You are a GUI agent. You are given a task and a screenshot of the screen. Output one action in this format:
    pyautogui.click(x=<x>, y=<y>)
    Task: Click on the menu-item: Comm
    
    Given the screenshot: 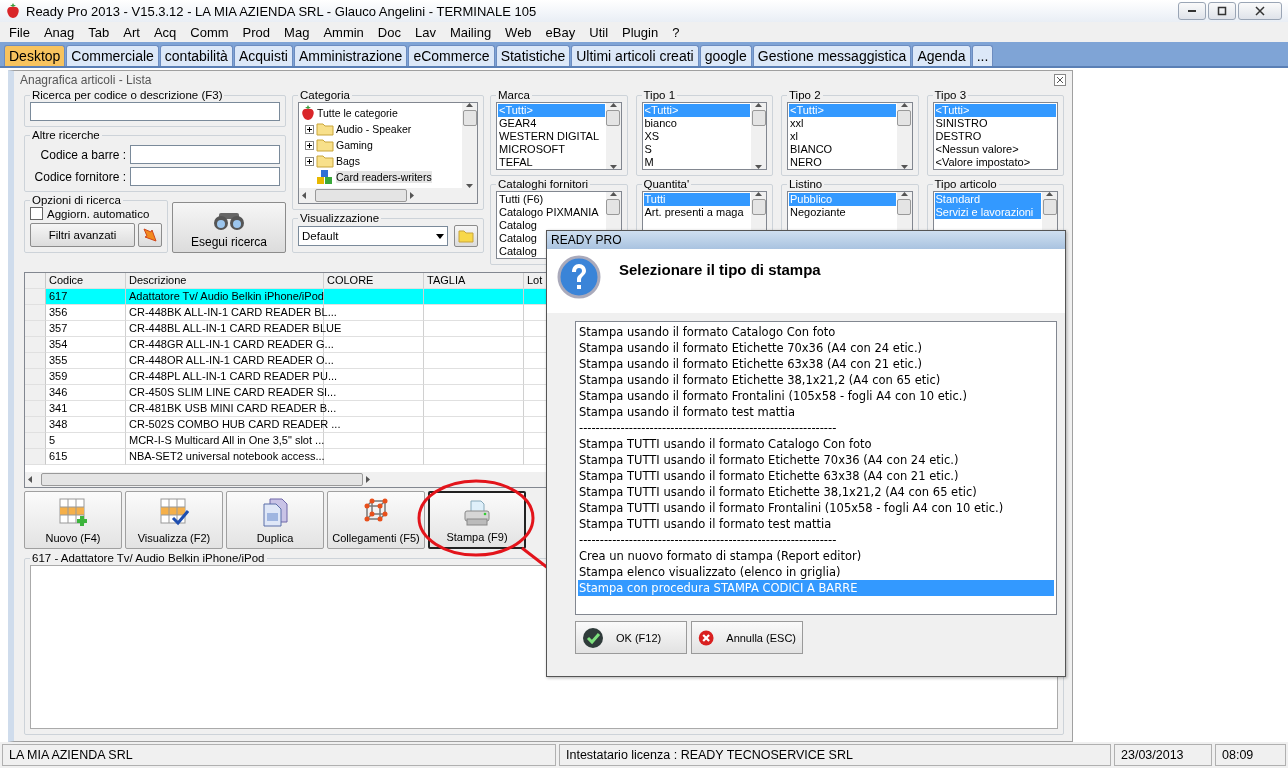 What is the action you would take?
    pyautogui.click(x=209, y=32)
    